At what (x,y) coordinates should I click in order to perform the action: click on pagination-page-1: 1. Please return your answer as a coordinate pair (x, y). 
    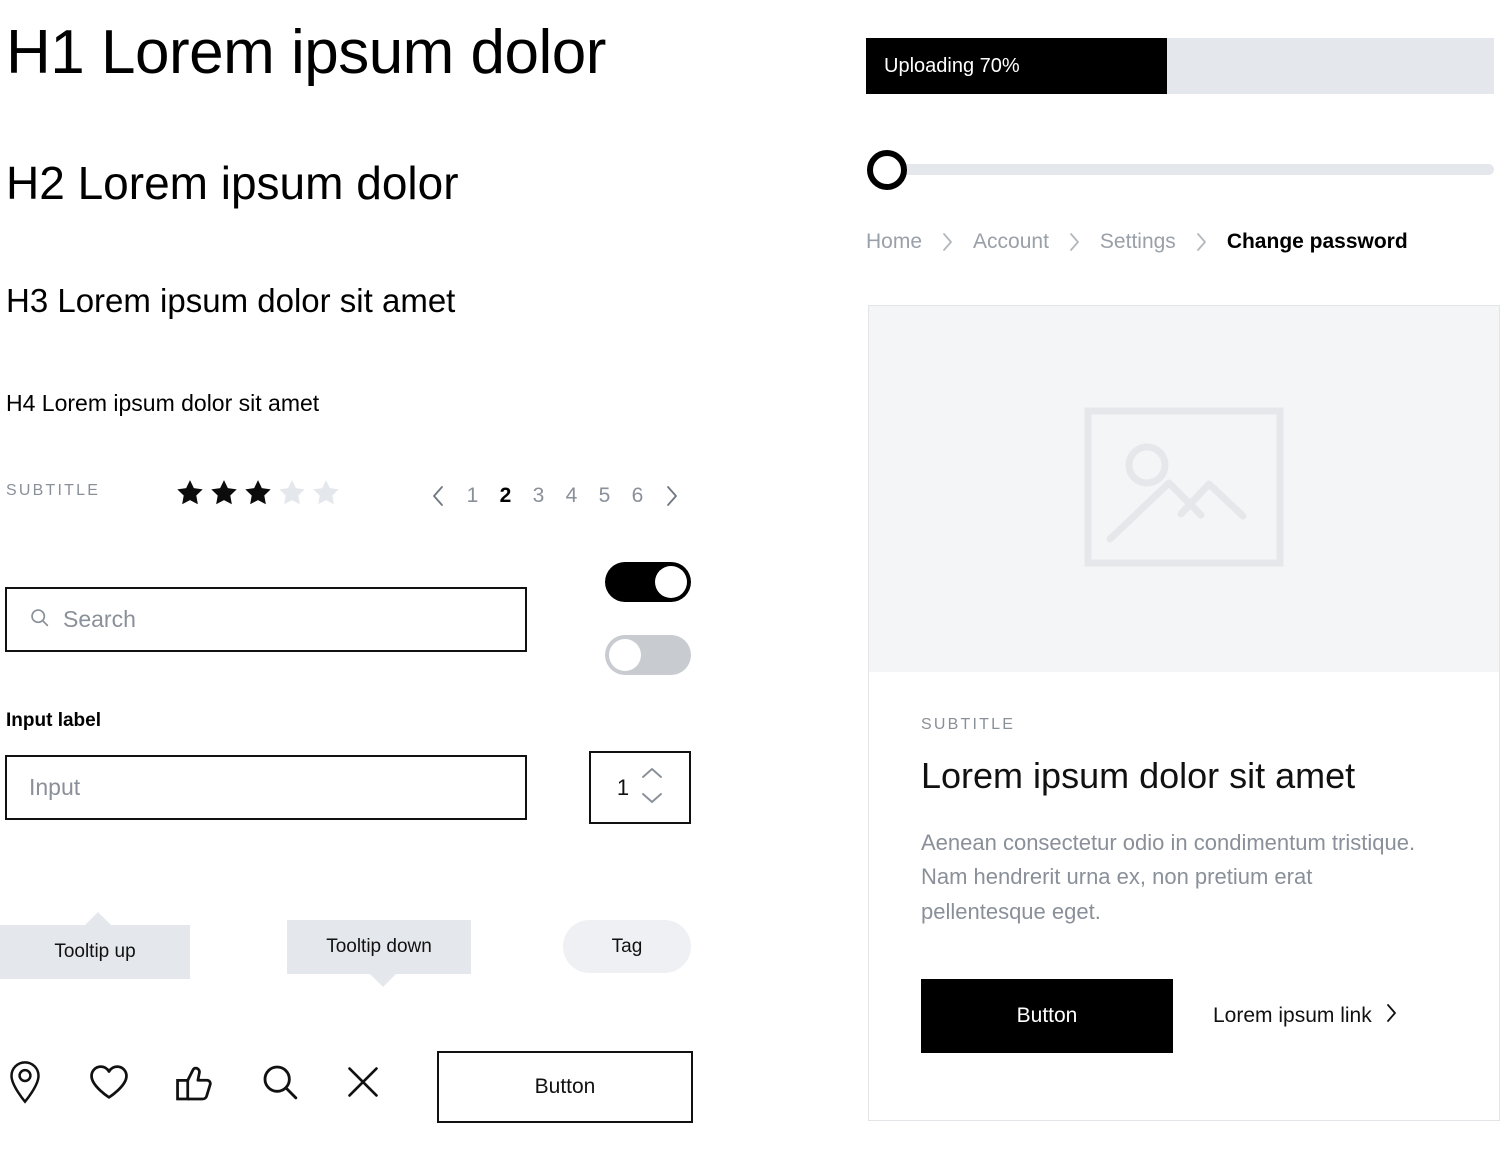
    Looking at the image, I should click on (472, 496).